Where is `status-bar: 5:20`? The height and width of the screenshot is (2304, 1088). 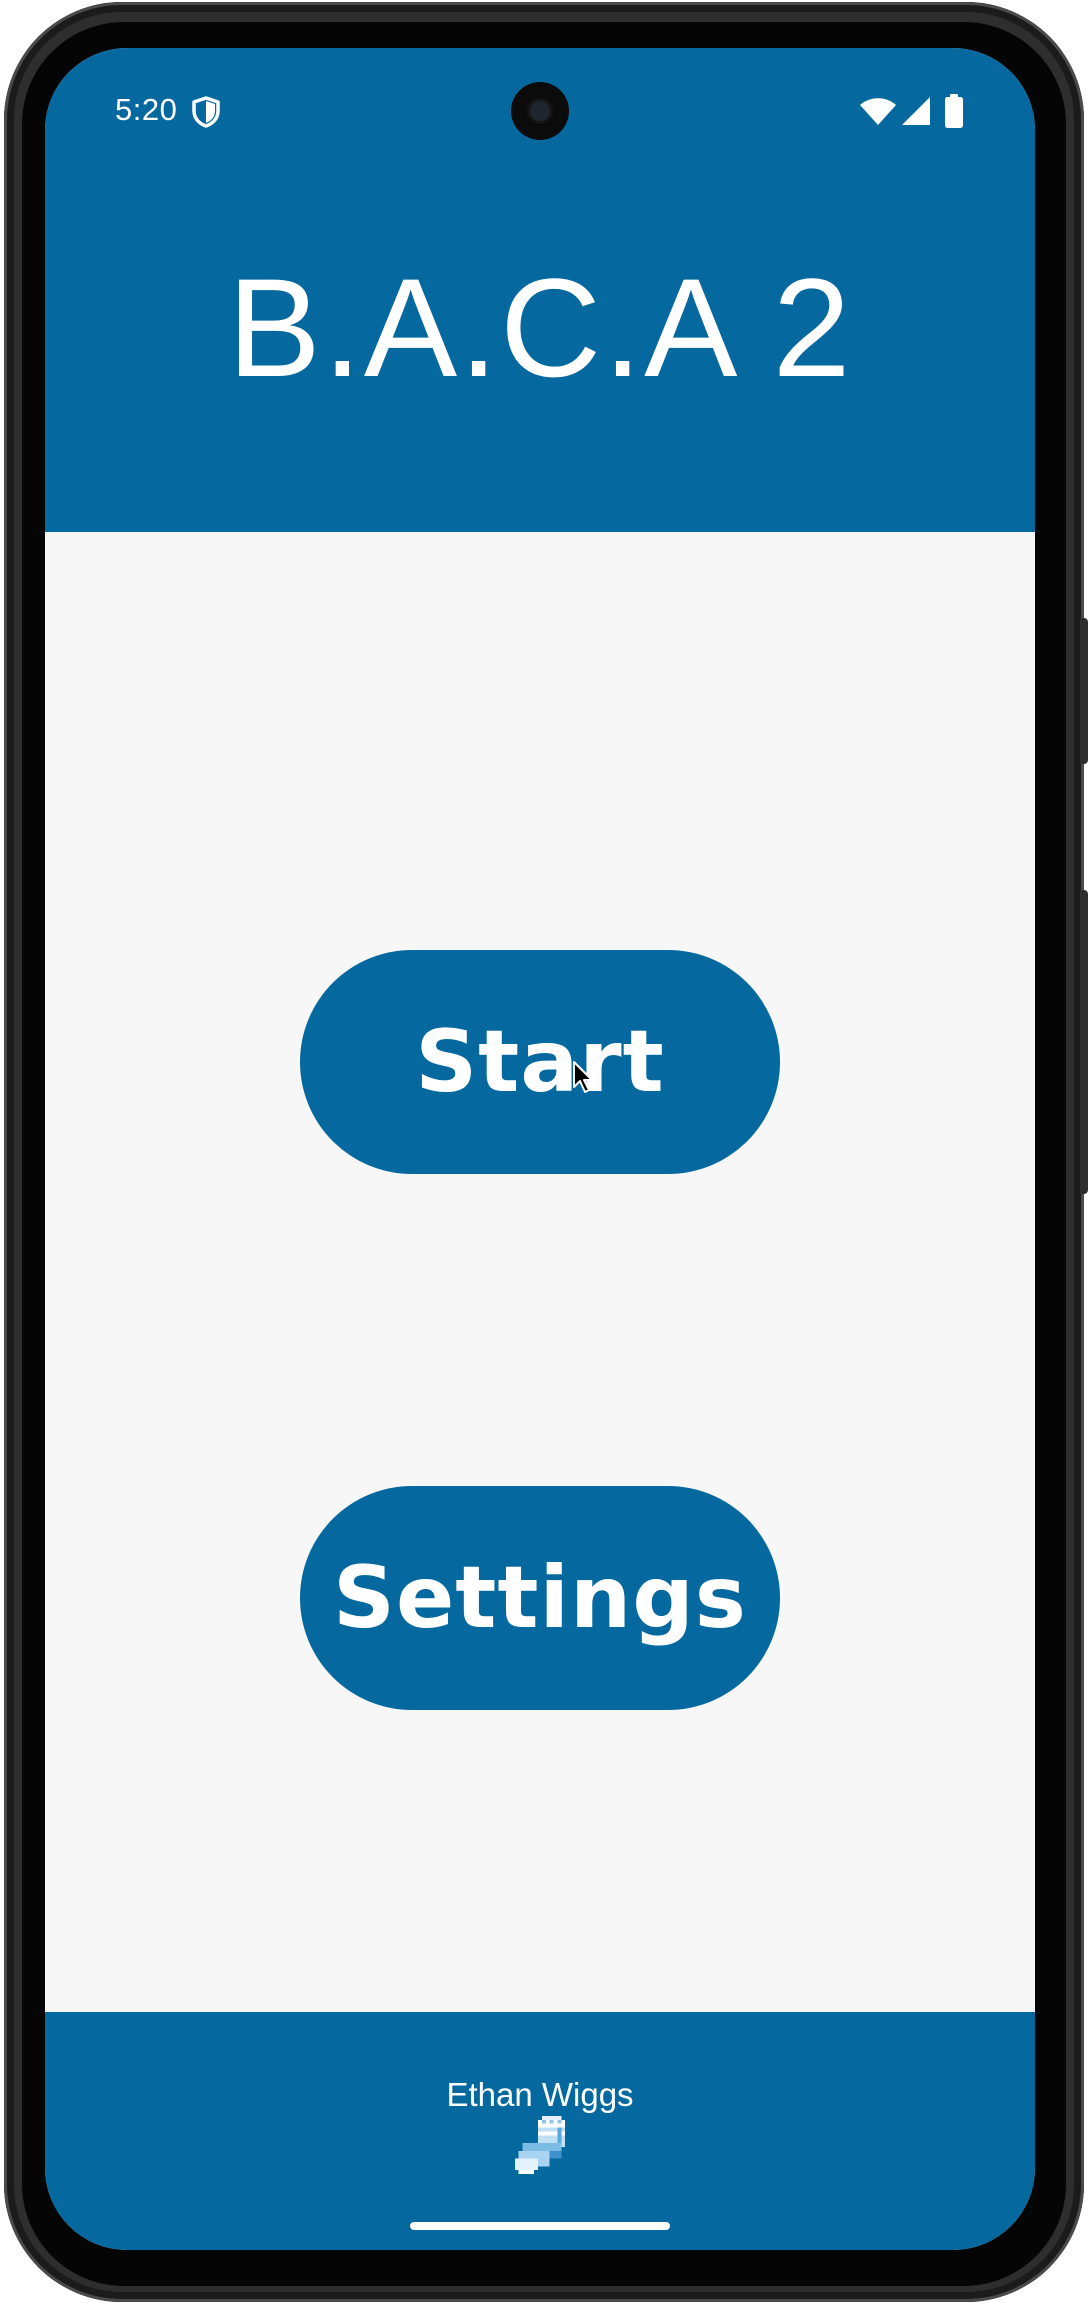 status-bar: 5:20 is located at coordinates (540, 108).